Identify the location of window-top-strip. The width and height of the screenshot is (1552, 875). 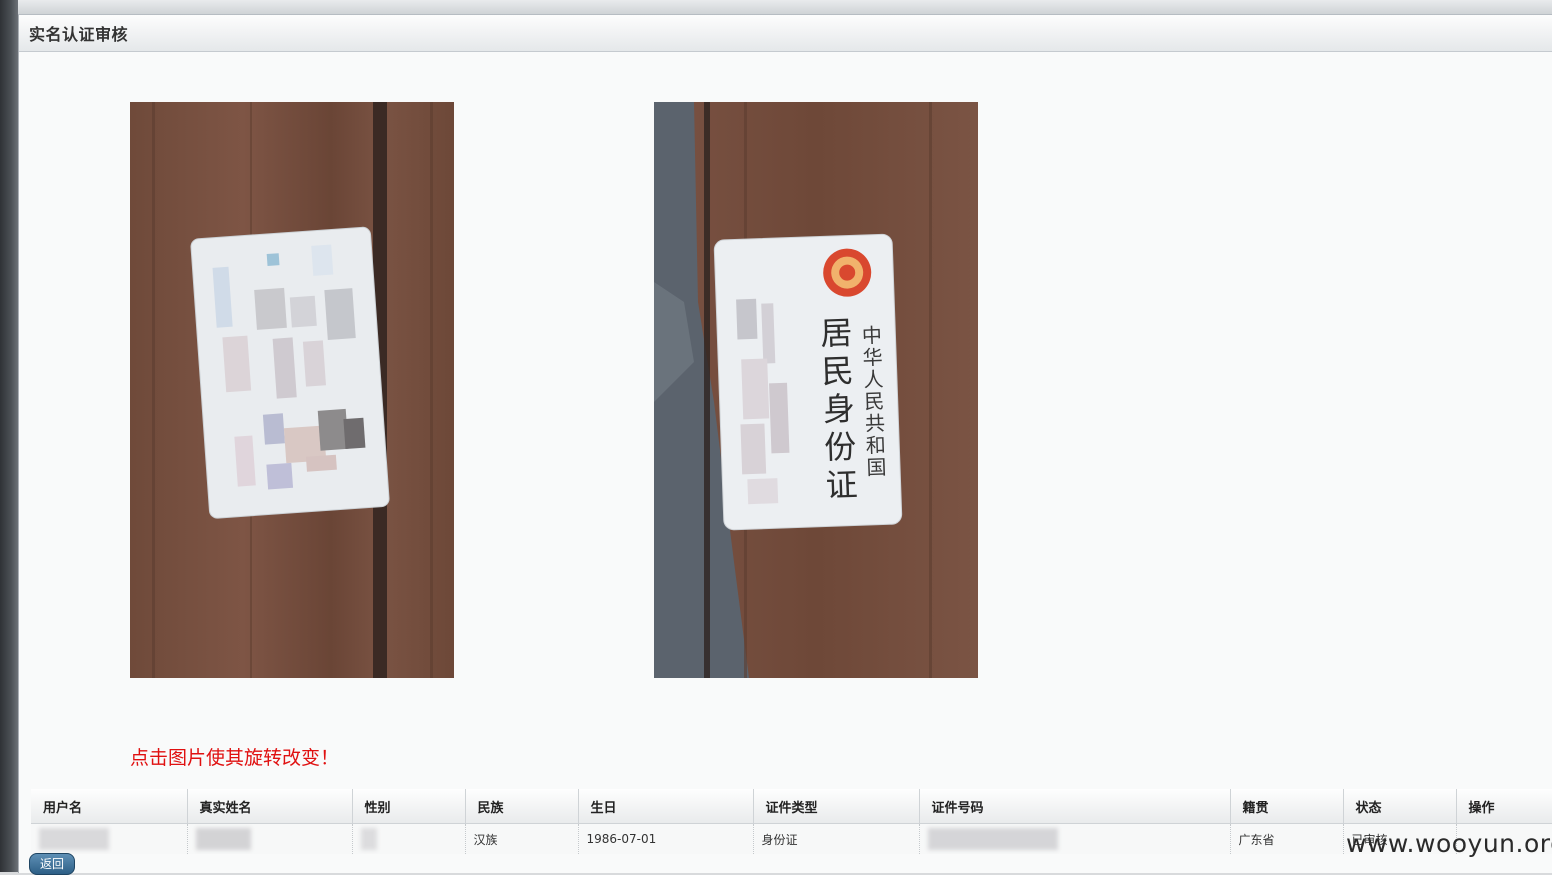
(776, 7).